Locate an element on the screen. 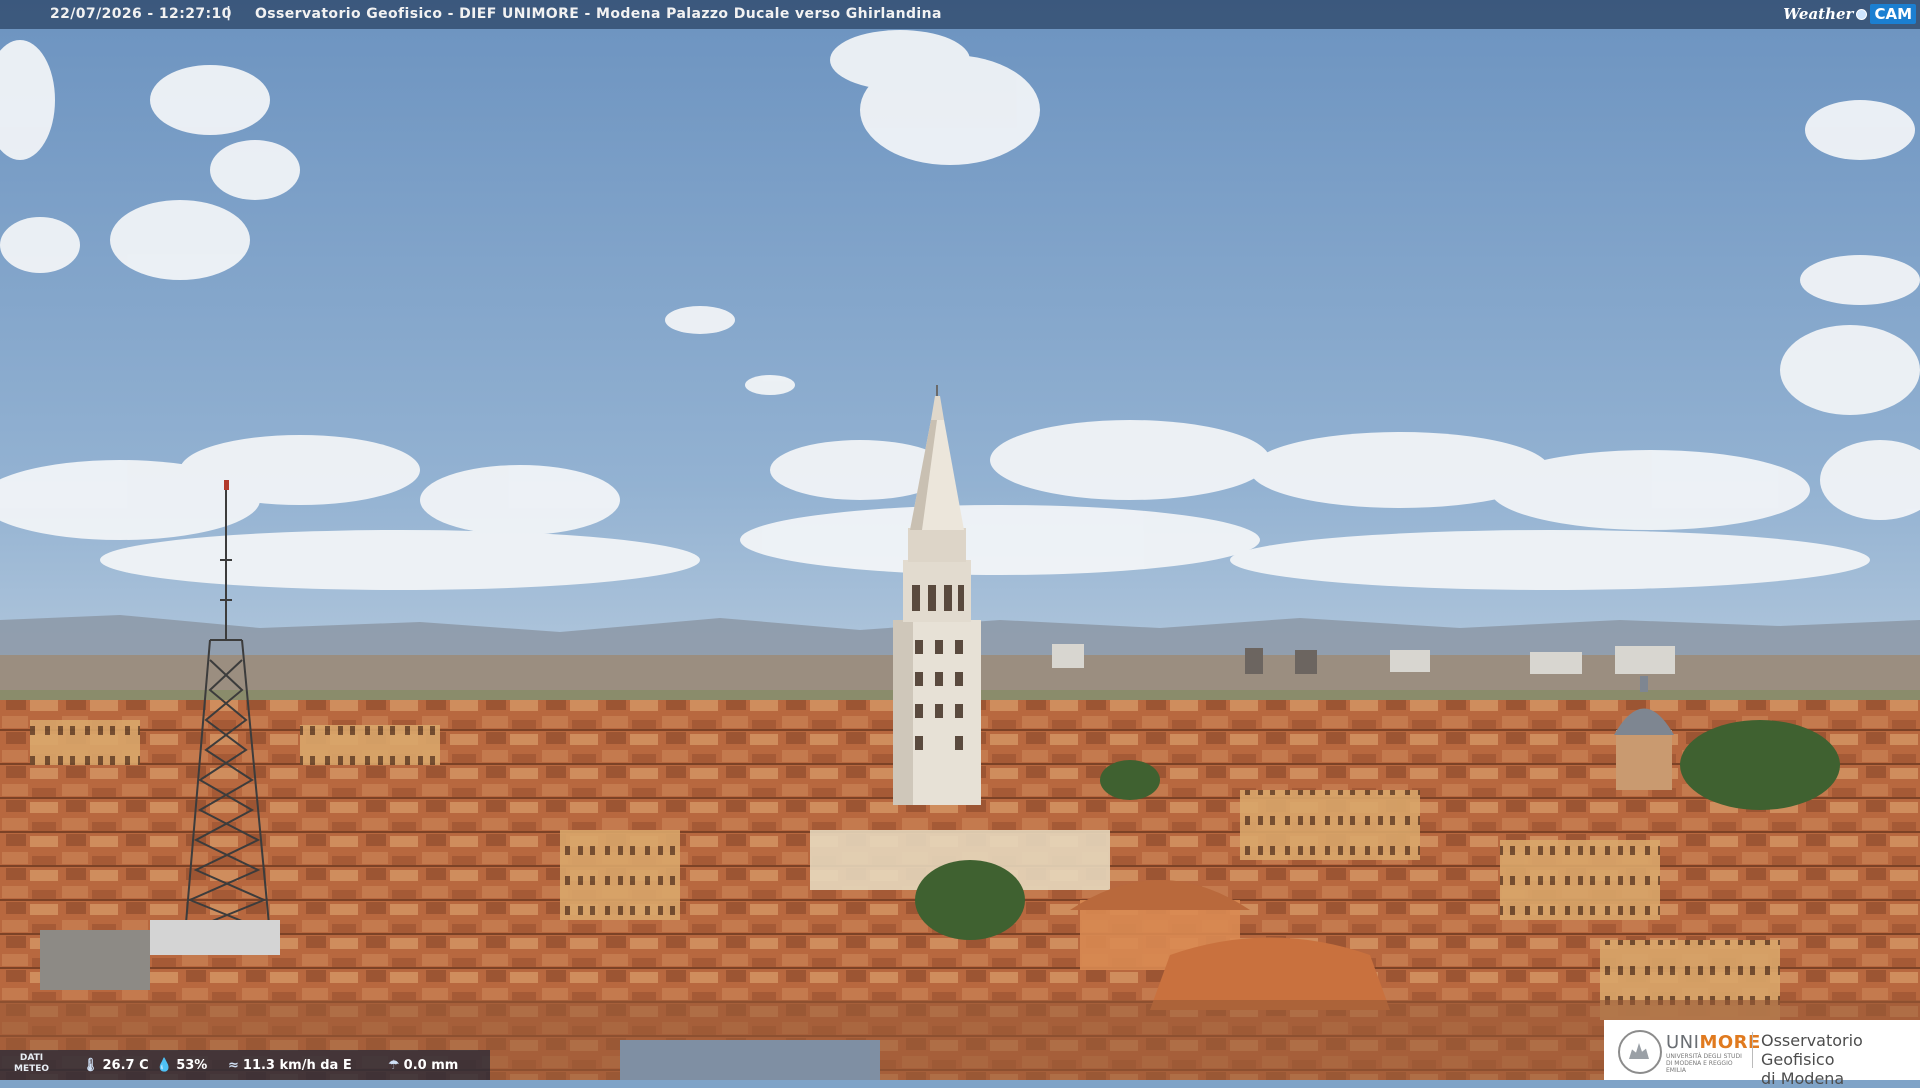 The width and height of the screenshot is (1920, 1088). wind-item: ≈ 11.3 km/h da E is located at coordinates (290, 1065).